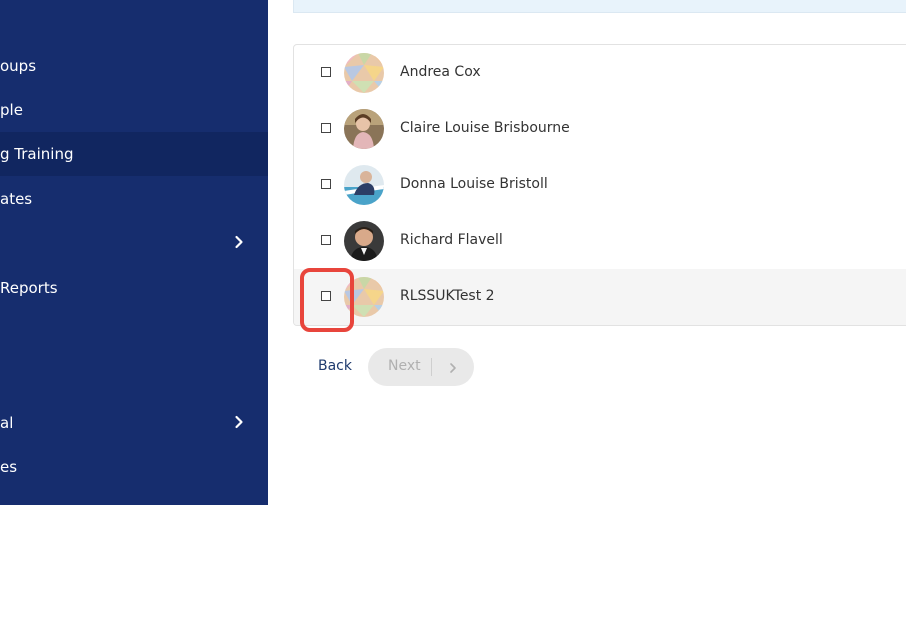  I want to click on sidebar-item-label: g Training, so click(37, 154).